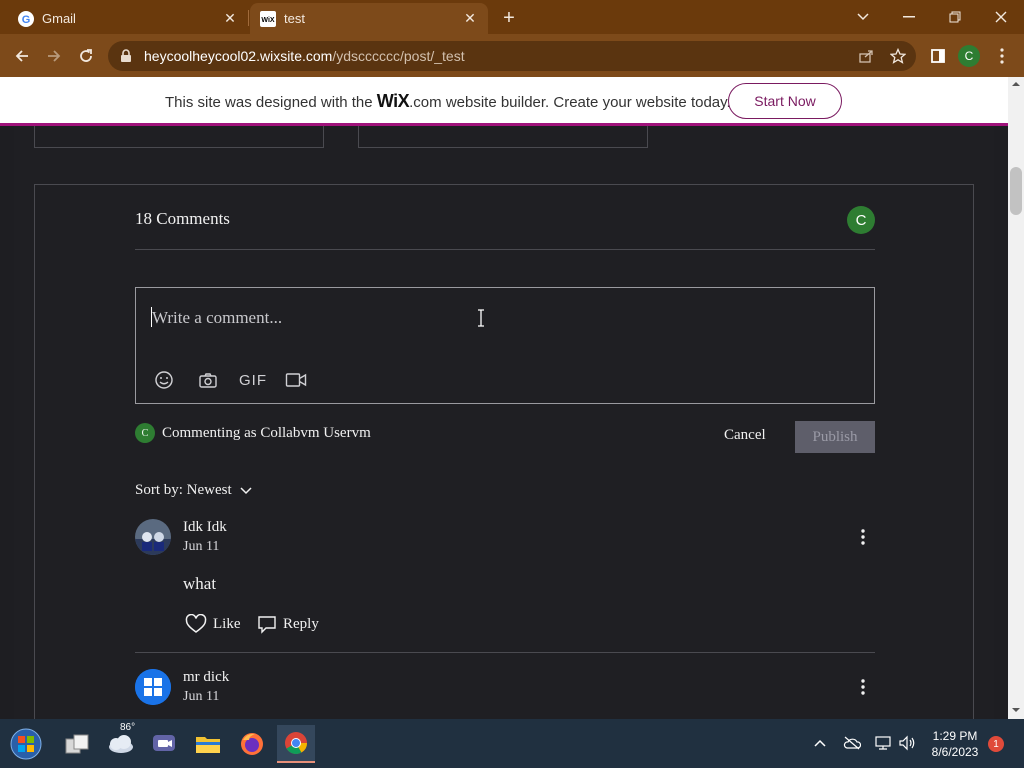 This screenshot has height=768, width=1024. Describe the element at coordinates (238, 56) in the screenshot. I see `url-host: heycoolheycool02.wixsite.com` at that location.